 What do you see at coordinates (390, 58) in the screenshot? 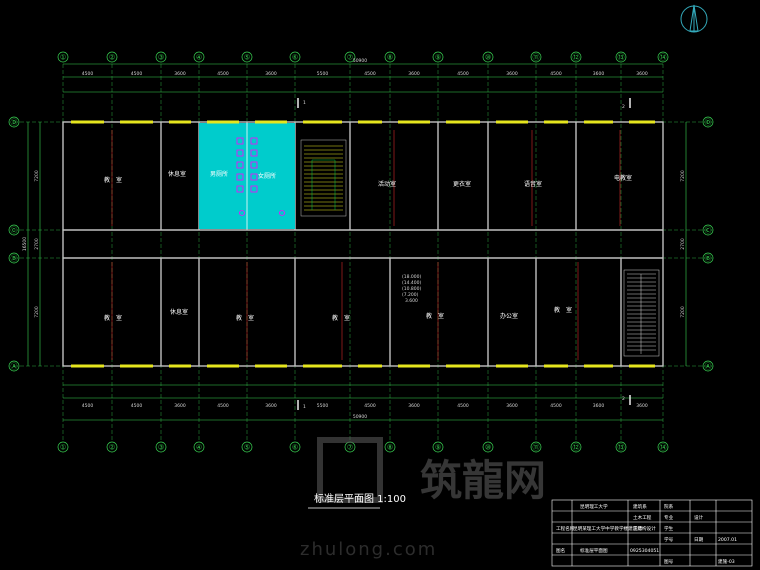
I see `col-grid-label: ⑧` at bounding box center [390, 58].